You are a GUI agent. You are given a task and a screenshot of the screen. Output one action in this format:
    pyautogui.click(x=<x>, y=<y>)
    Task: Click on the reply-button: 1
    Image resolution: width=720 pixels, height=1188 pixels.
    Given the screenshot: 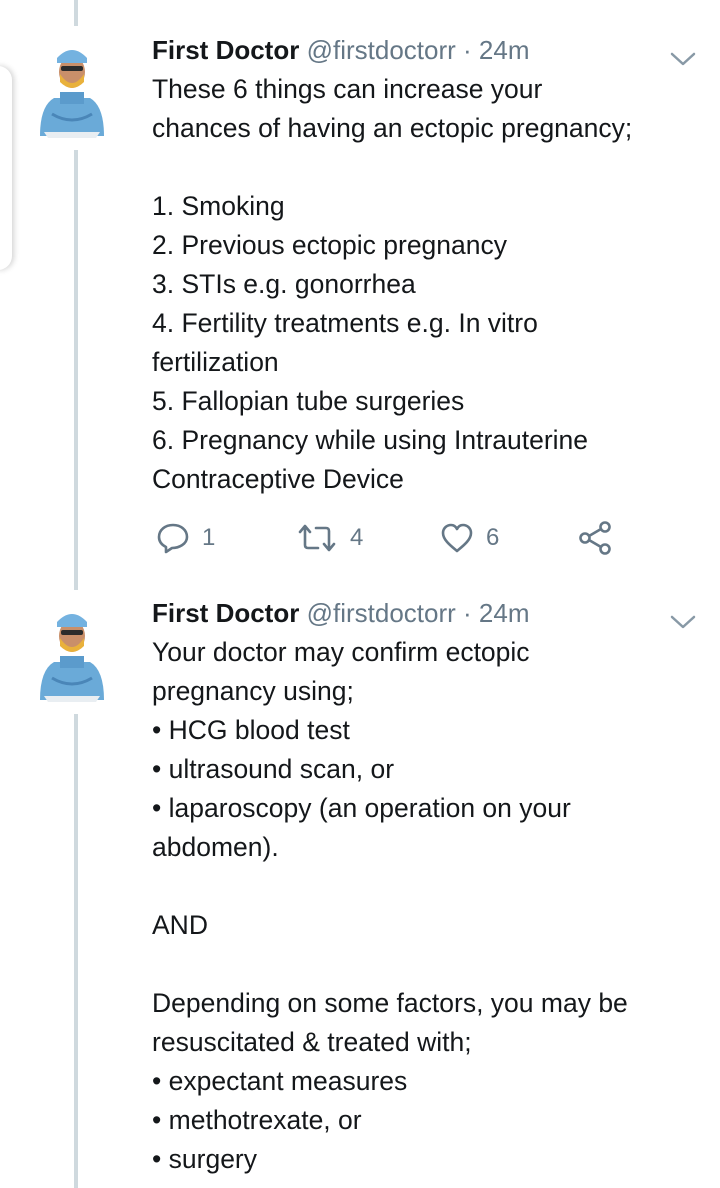 What is the action you would take?
    pyautogui.click(x=185, y=538)
    